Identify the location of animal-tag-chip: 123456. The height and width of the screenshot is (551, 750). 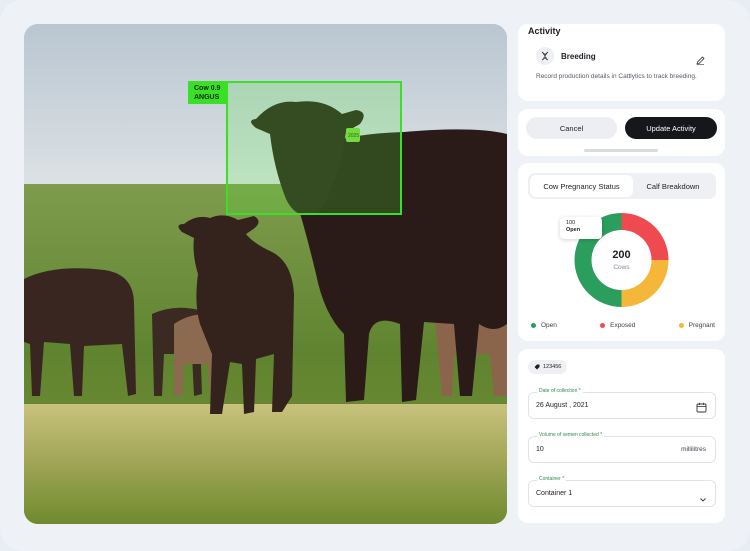
(548, 367).